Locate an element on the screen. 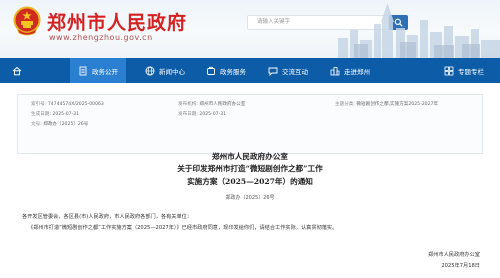 Image resolution: width=500 pixels, height=278 pixels. document-signature: 郑州市人民政府办公室 is located at coordinates (454, 255).